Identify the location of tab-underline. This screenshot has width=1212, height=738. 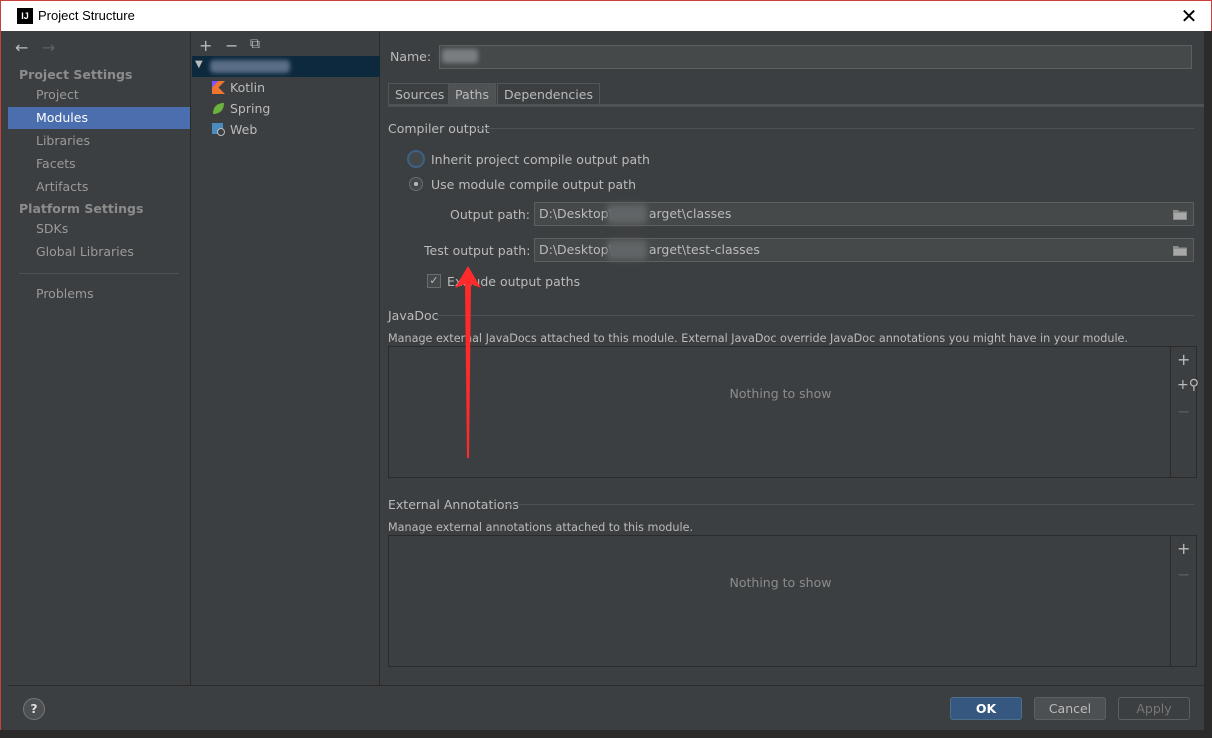
(796, 105).